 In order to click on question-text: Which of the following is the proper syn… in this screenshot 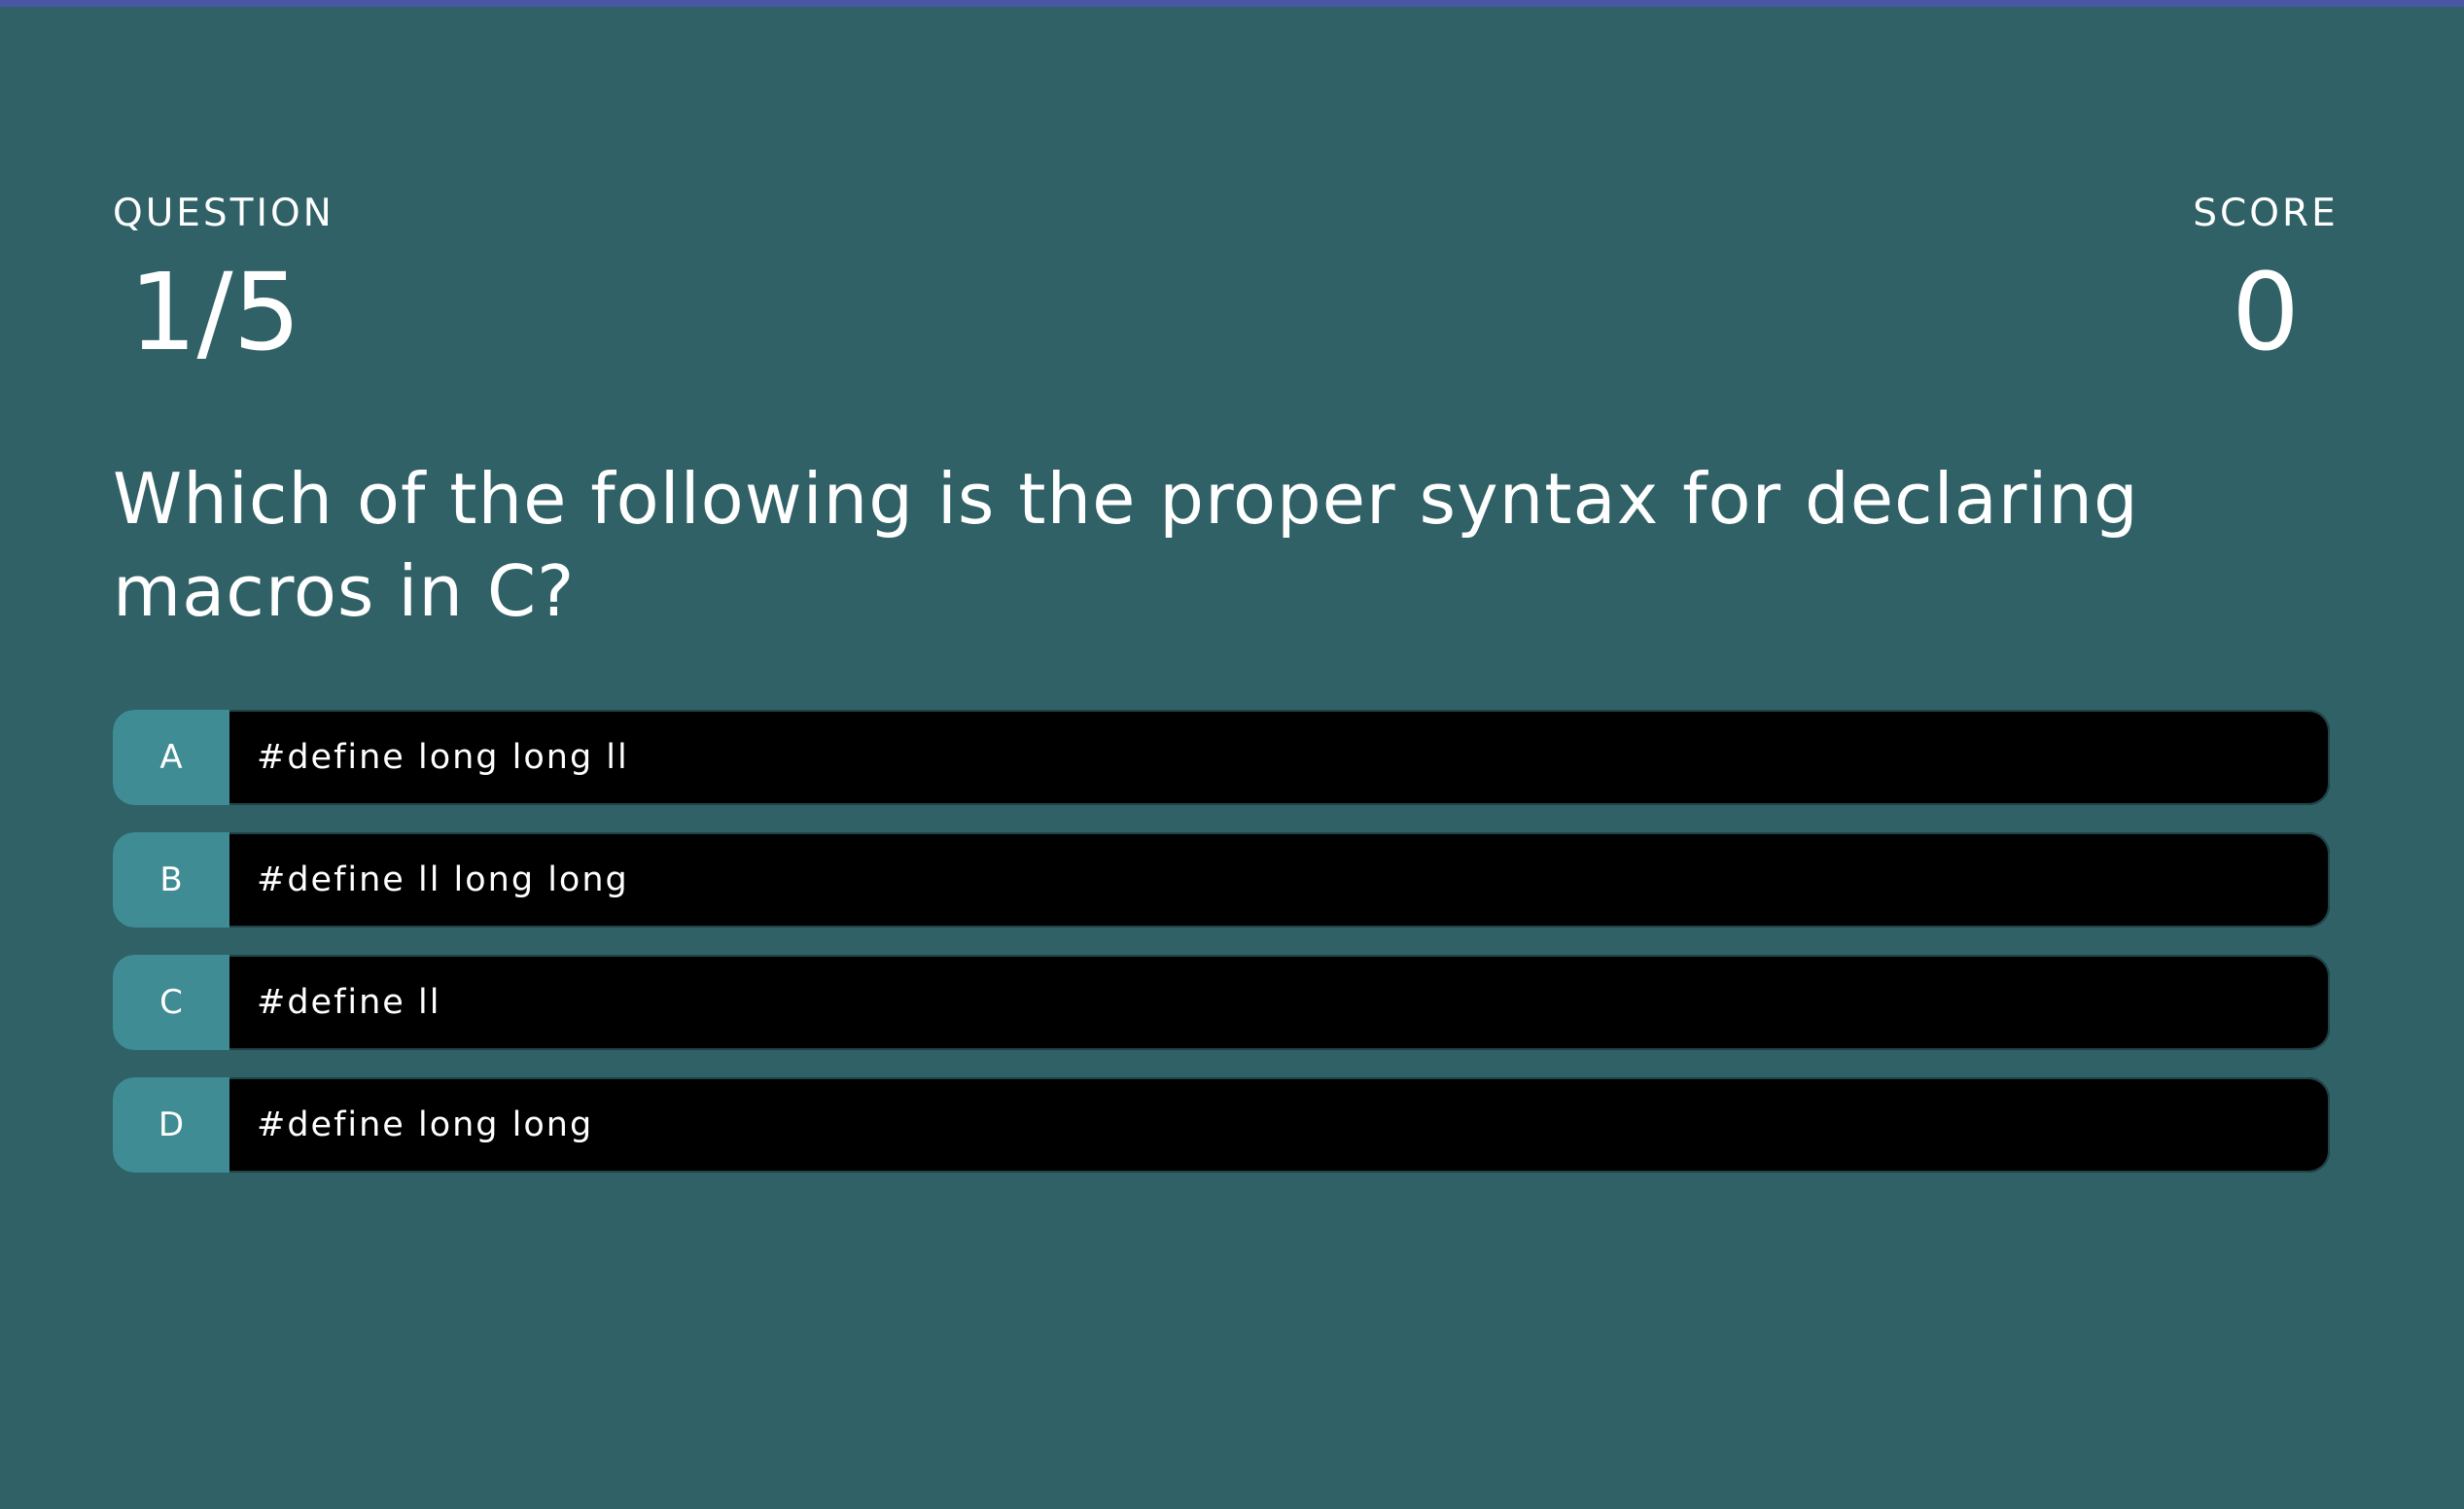, I will do `click(1126, 545)`.